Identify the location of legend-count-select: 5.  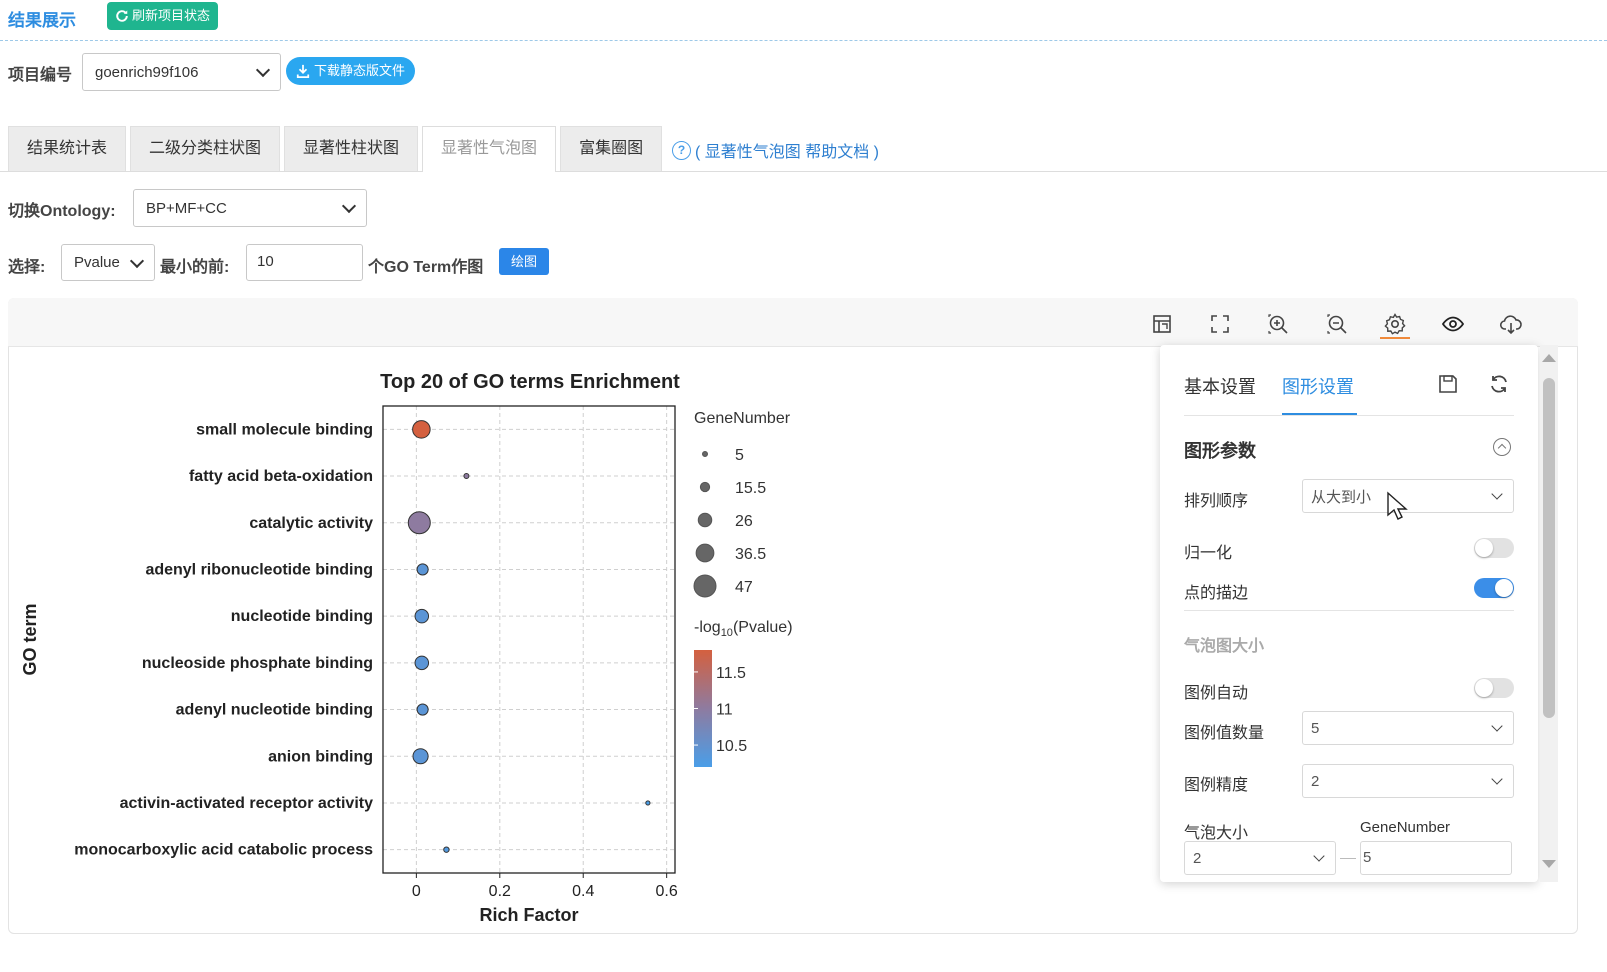
(1408, 728).